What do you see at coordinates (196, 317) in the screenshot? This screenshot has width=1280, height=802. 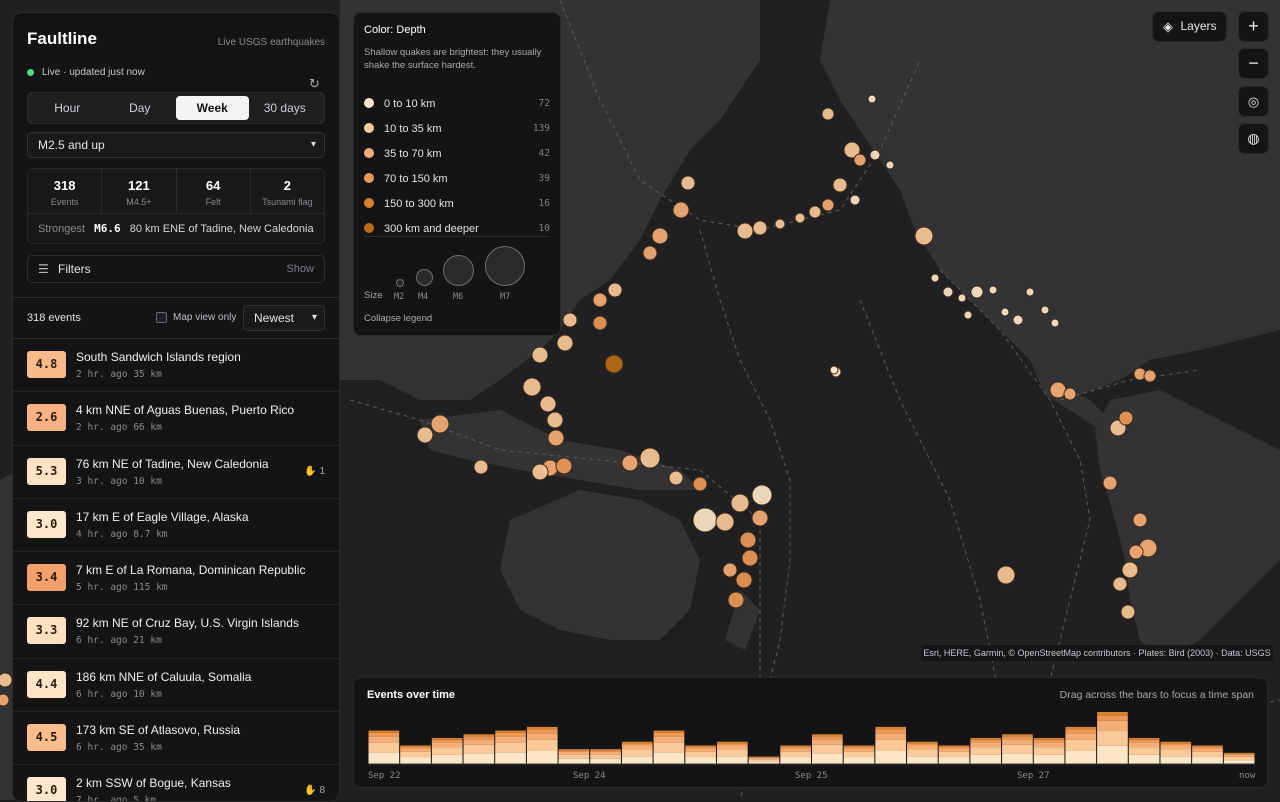 I see `map-view-only-checkbox: Map view only` at bounding box center [196, 317].